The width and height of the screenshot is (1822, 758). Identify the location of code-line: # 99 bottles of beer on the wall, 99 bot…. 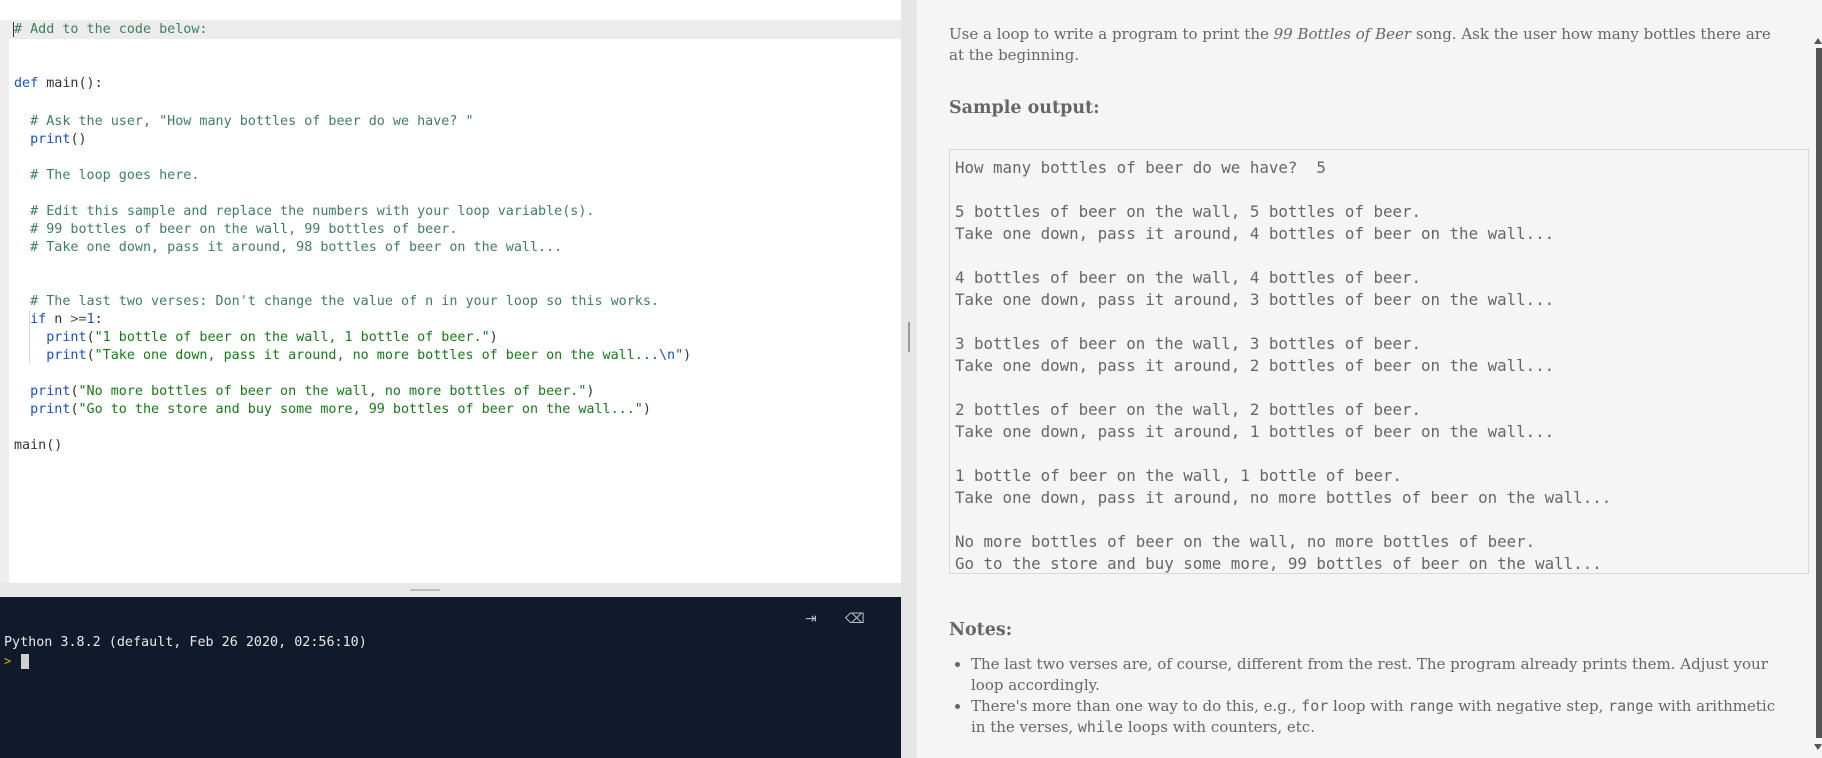
(235, 230).